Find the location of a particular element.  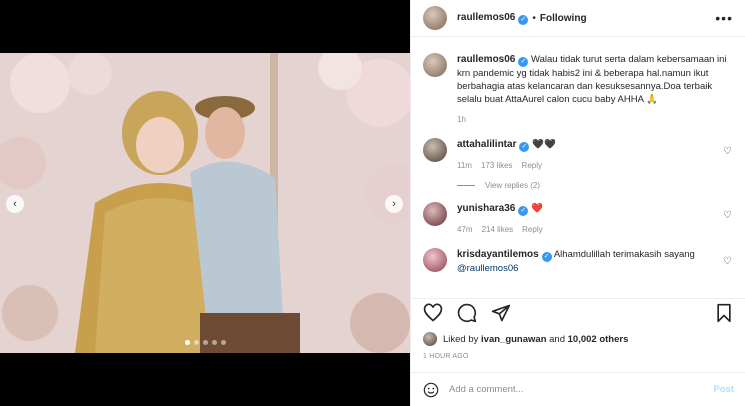

comment-likes: 173 likes is located at coordinates (497, 165).